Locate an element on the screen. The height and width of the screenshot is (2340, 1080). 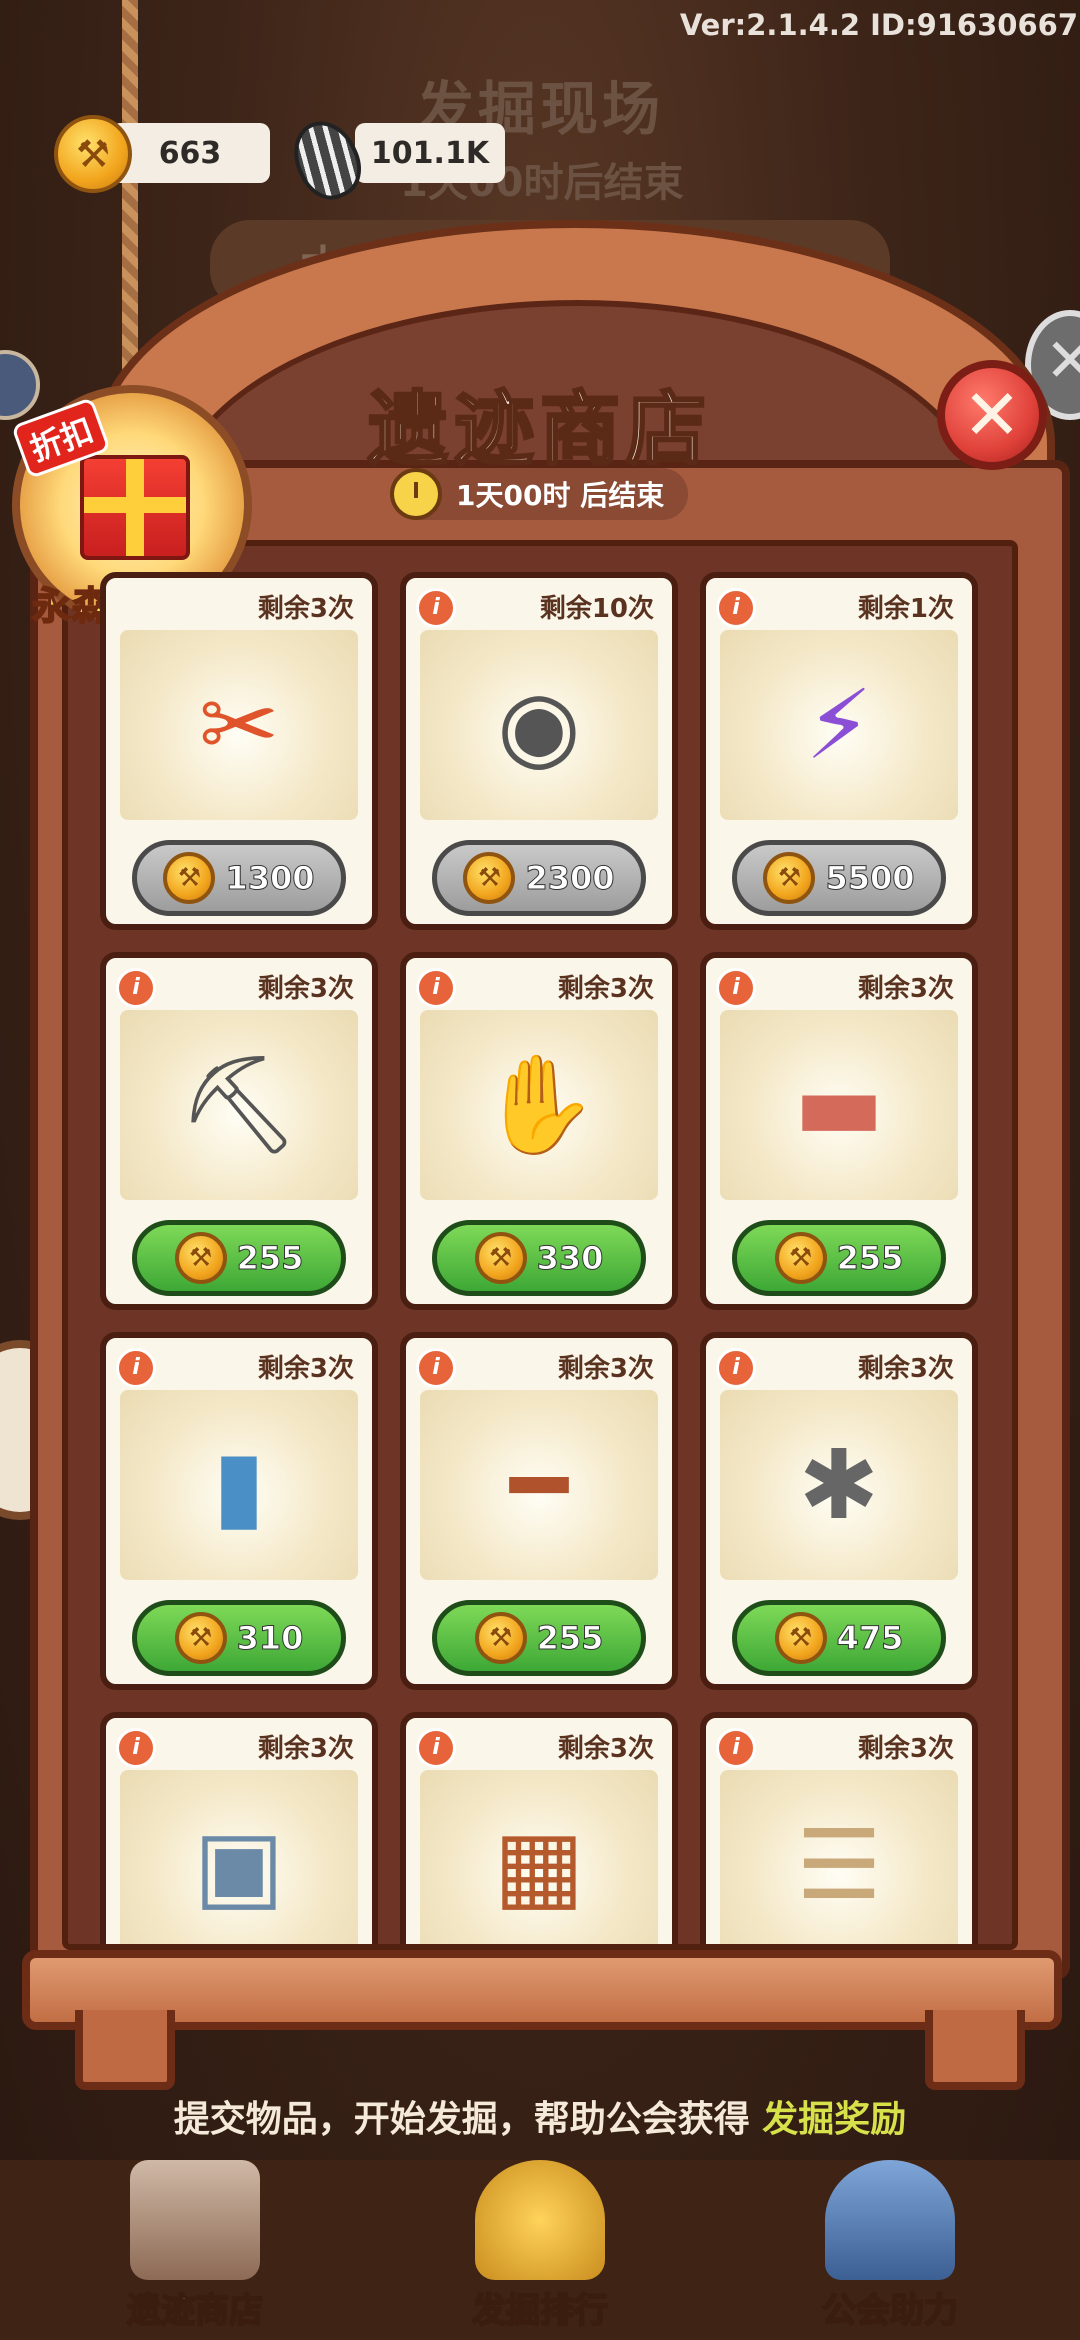
shop-item-card: ⚡ i 剩余1次 ⚒ 5500 is located at coordinates (839, 751).